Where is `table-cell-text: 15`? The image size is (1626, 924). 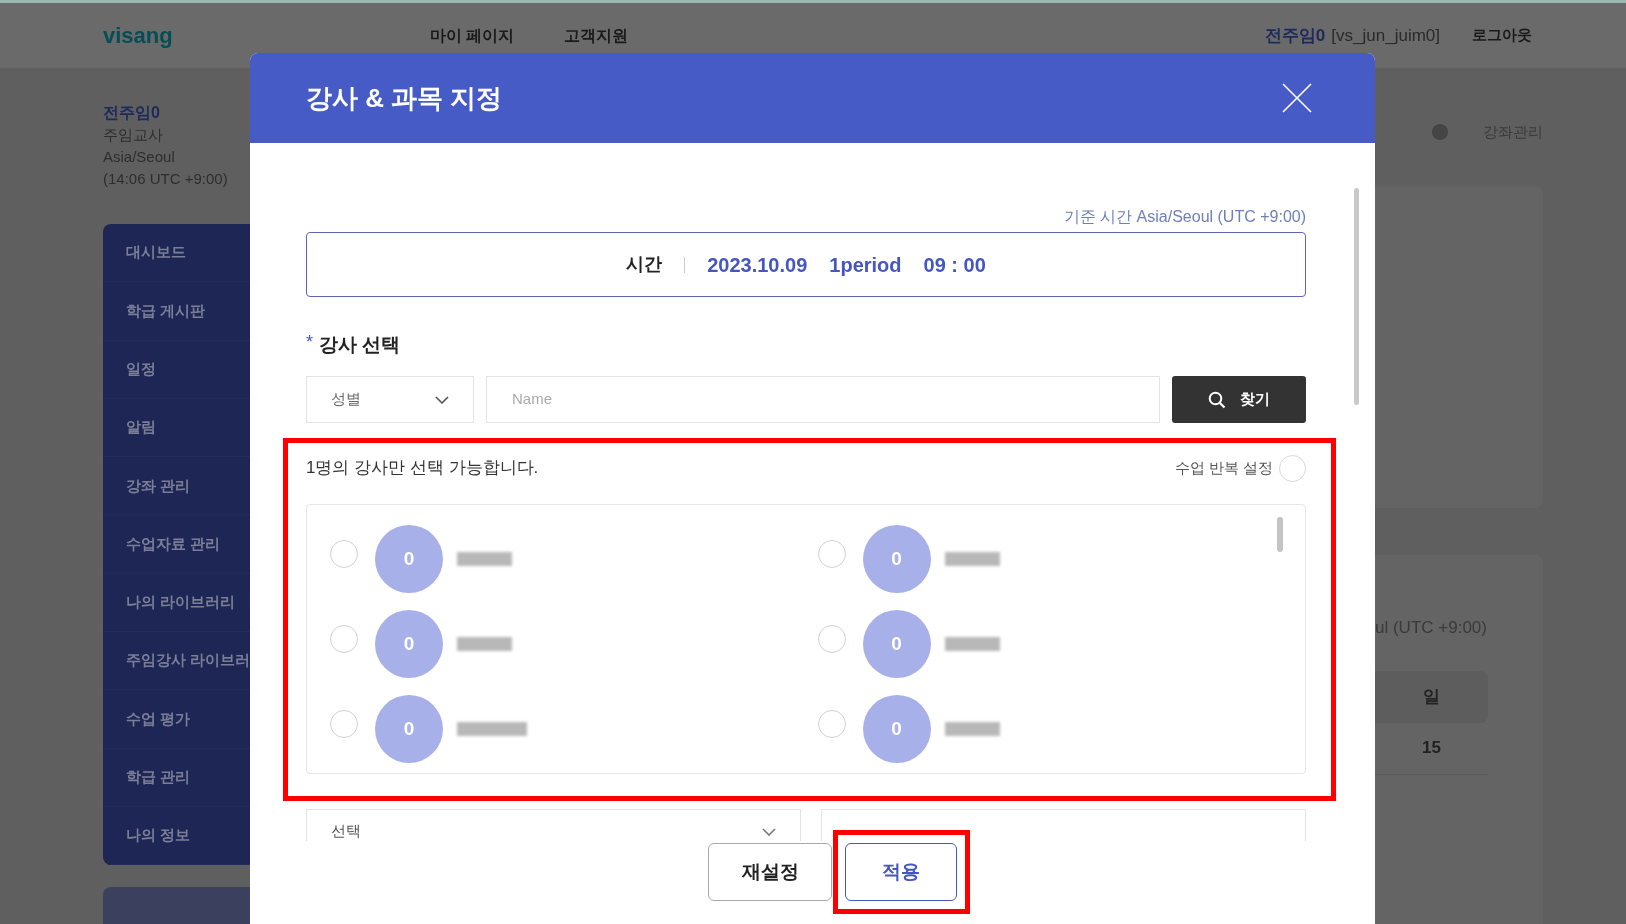
table-cell-text: 15 is located at coordinates (1431, 748).